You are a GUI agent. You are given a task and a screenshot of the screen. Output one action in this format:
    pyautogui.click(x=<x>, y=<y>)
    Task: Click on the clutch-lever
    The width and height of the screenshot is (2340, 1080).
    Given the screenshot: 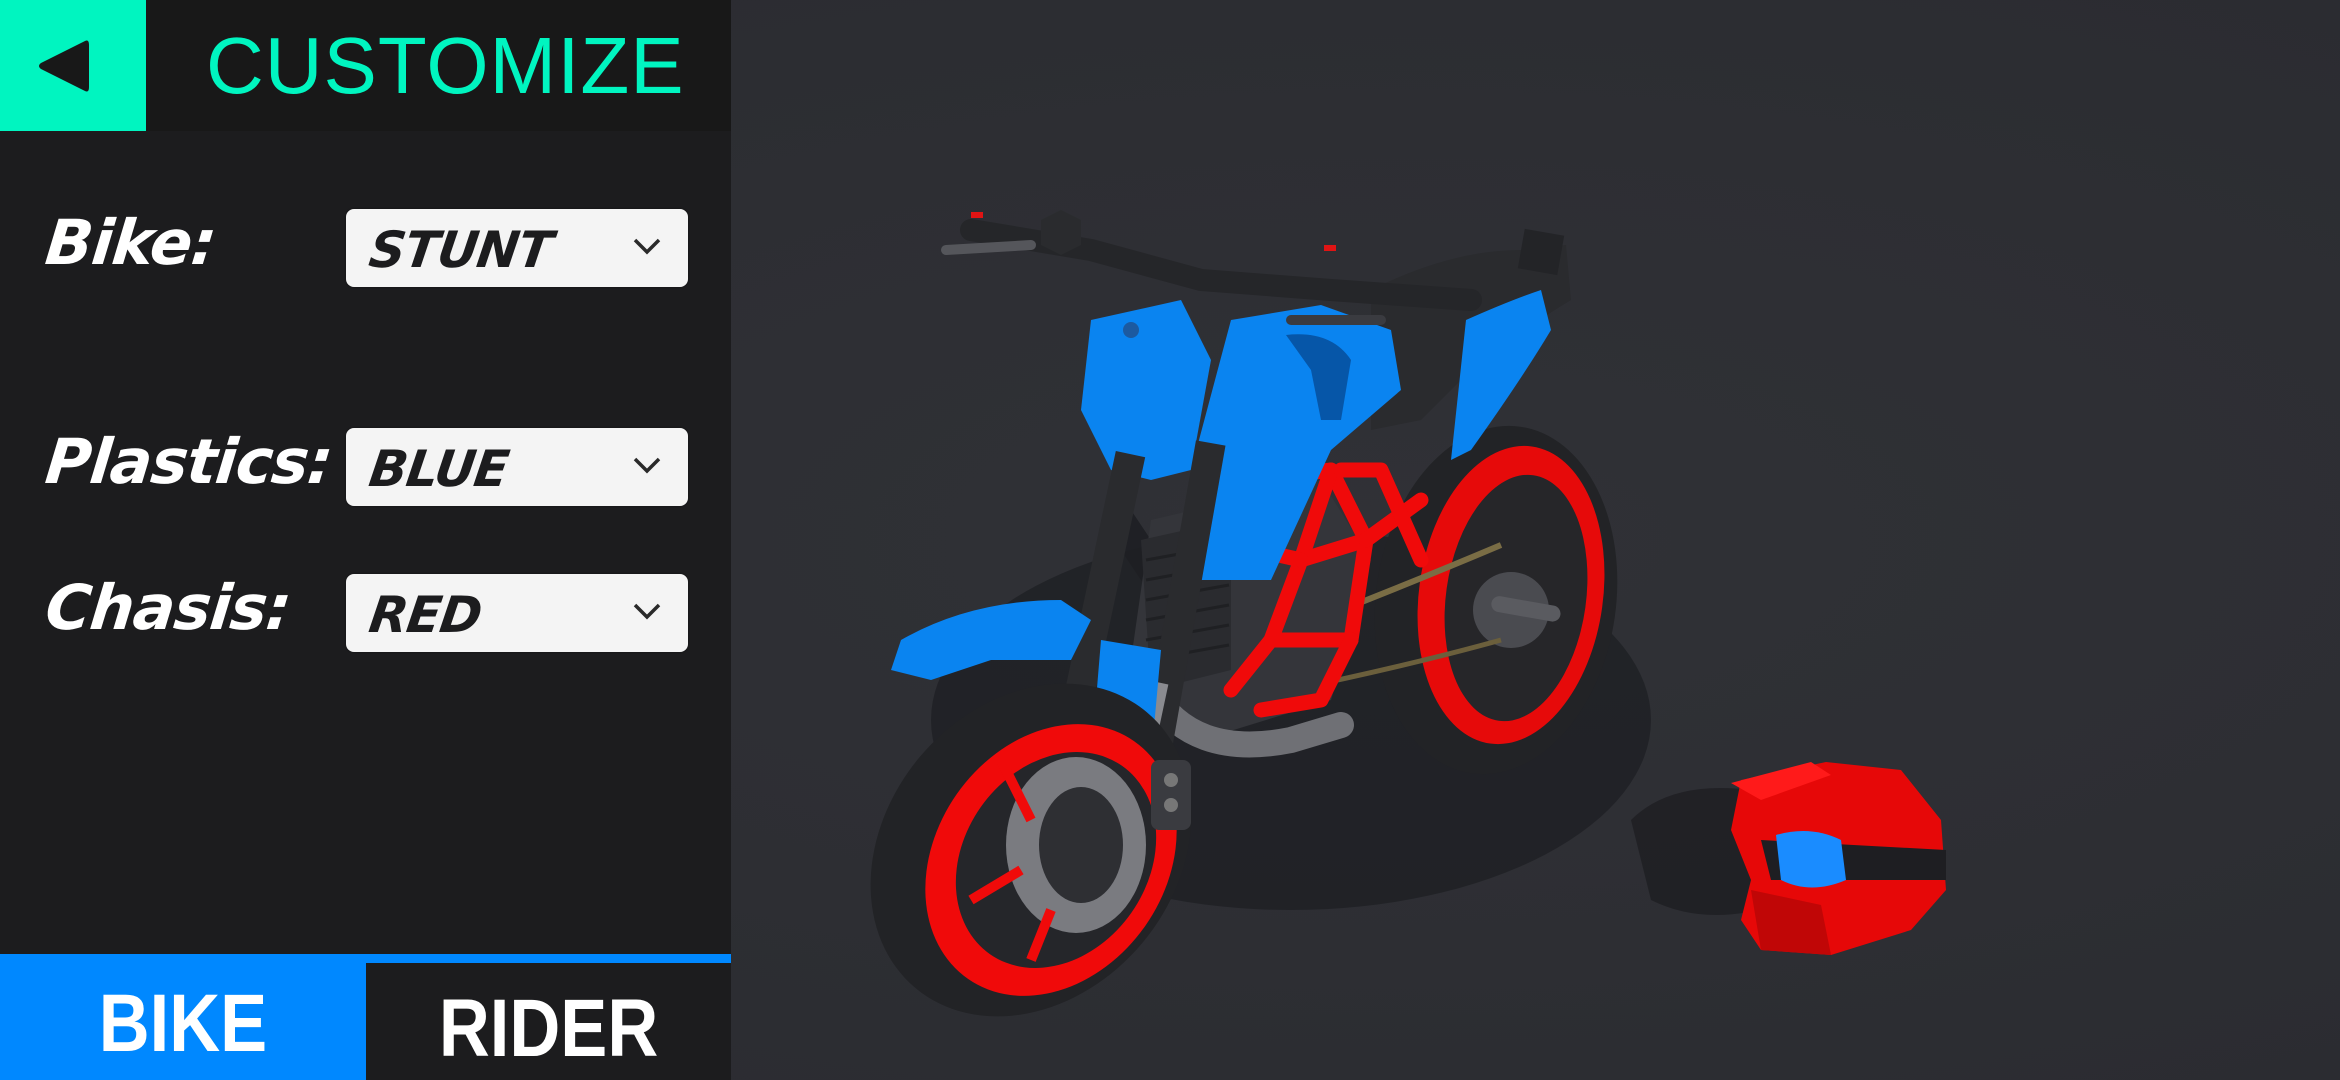 What is the action you would take?
    pyautogui.click(x=988, y=247)
    